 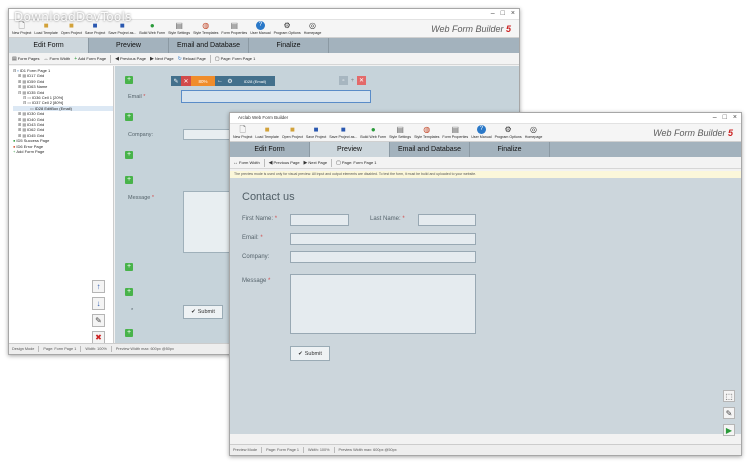 I want to click on submit-row-marker: *, so click(x=132, y=311).